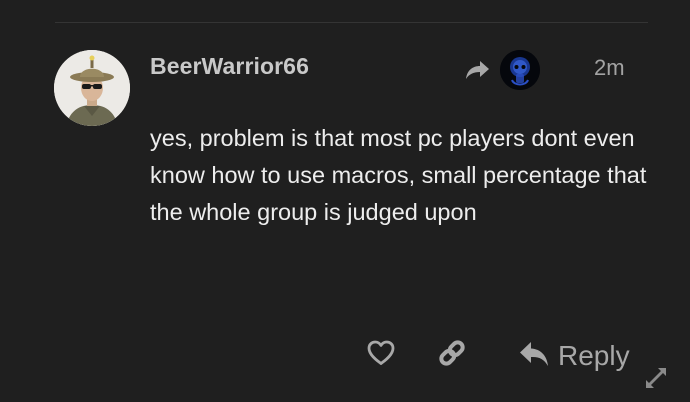 This screenshot has width=690, height=402. What do you see at coordinates (594, 355) in the screenshot?
I see `reply-label: Reply` at bounding box center [594, 355].